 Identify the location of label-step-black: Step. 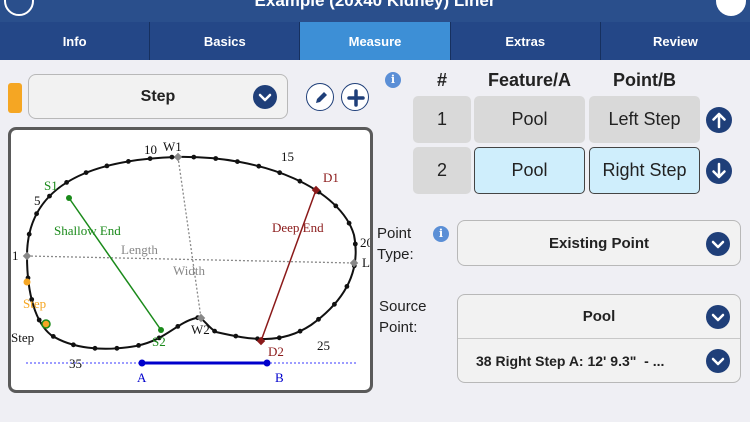
(22, 337).